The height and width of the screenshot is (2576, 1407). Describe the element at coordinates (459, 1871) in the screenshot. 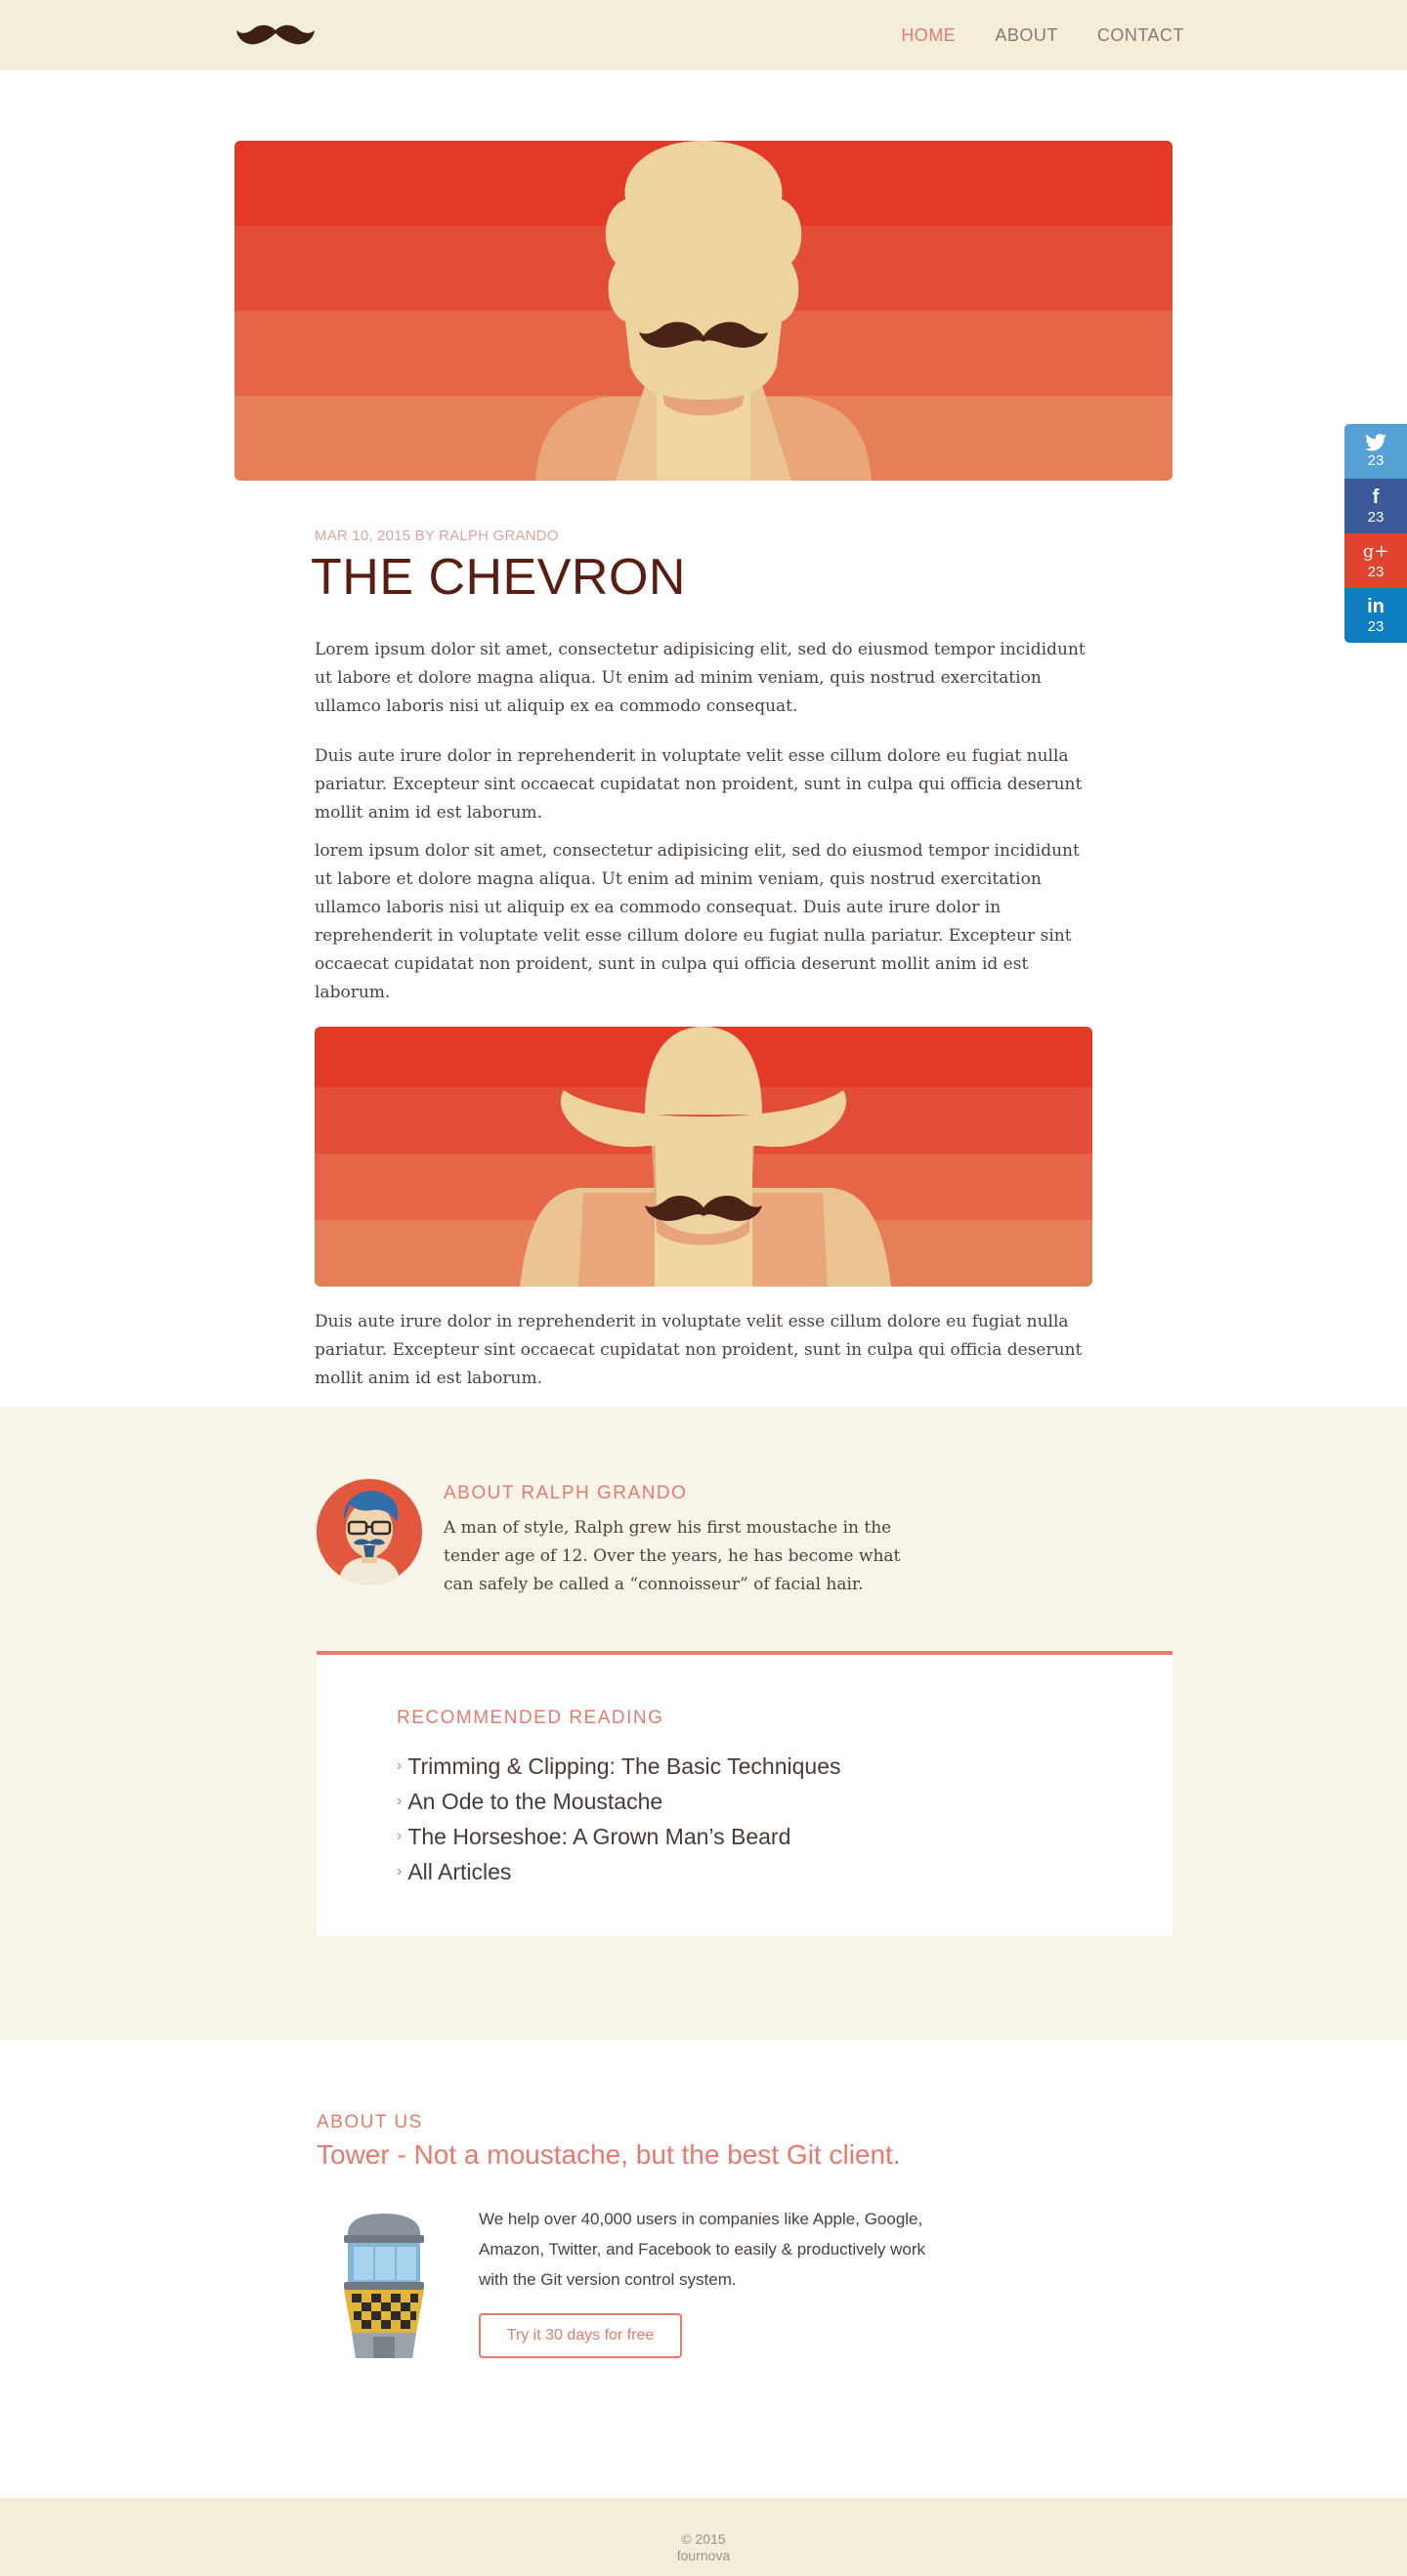

I see `recommended-link: All Articles` at that location.